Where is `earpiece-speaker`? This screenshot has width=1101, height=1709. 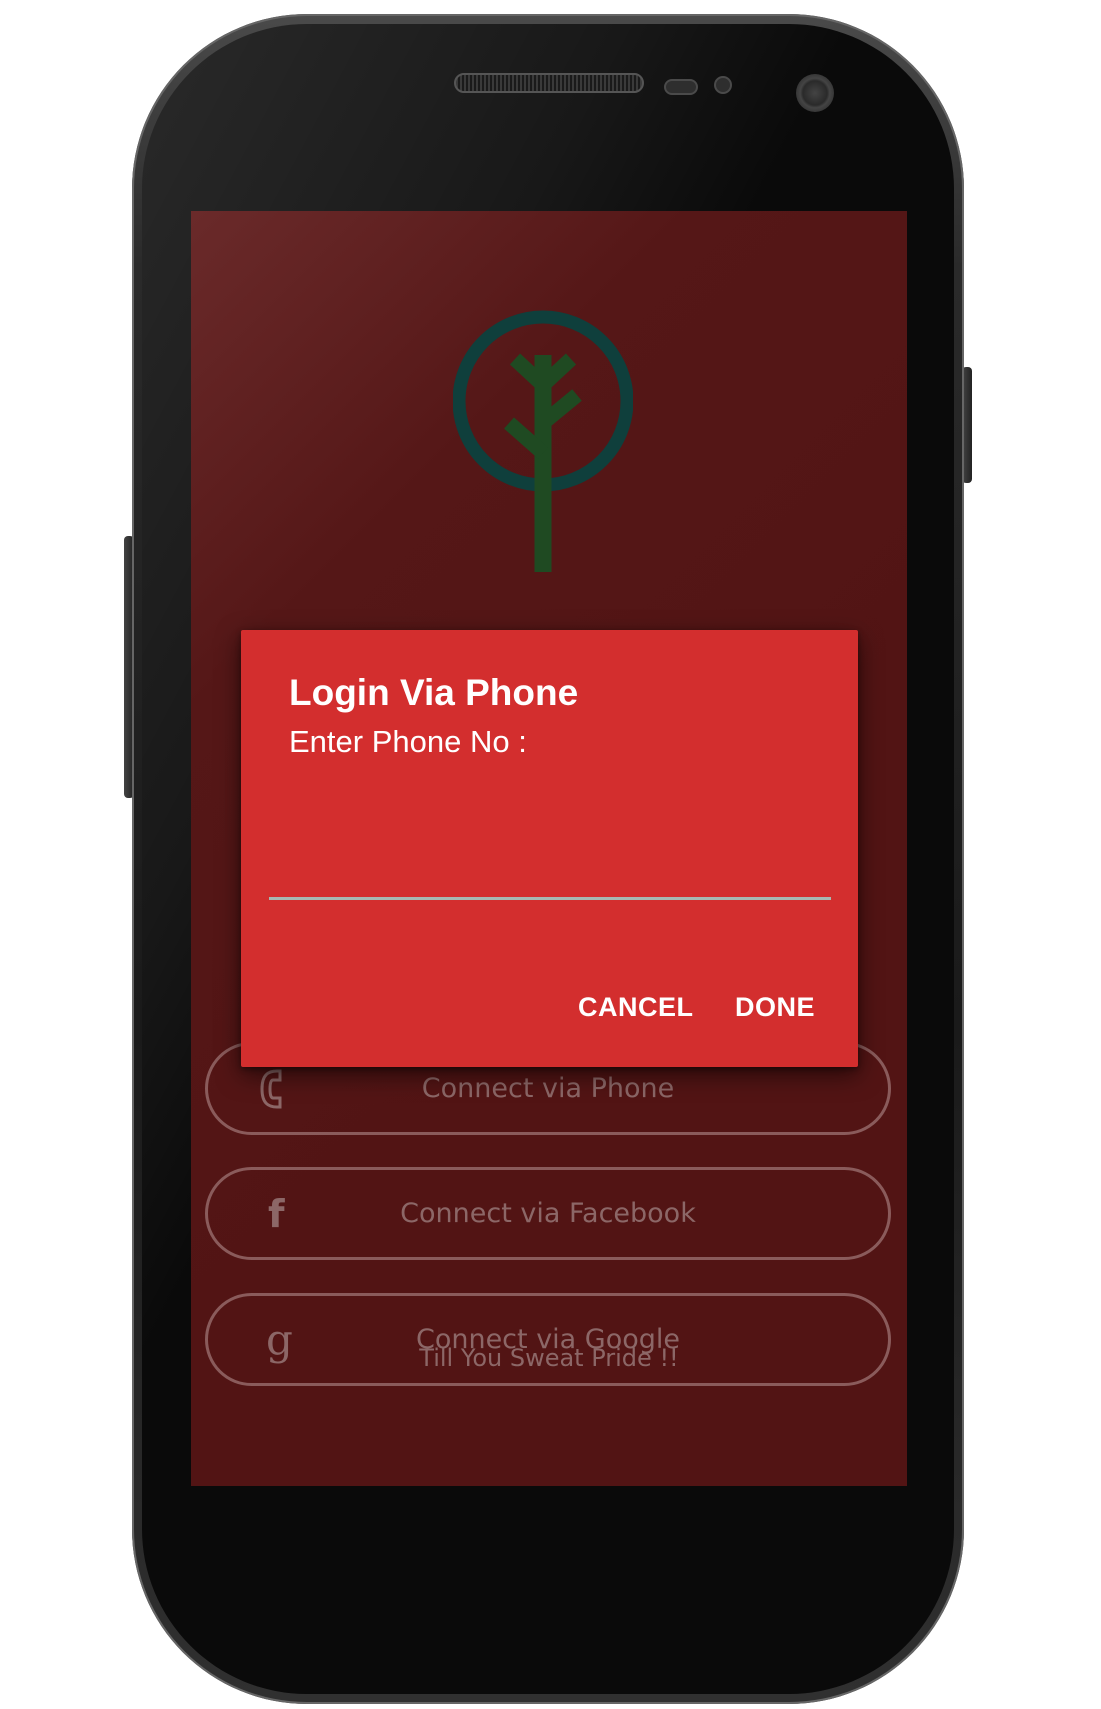
earpiece-speaker is located at coordinates (549, 83).